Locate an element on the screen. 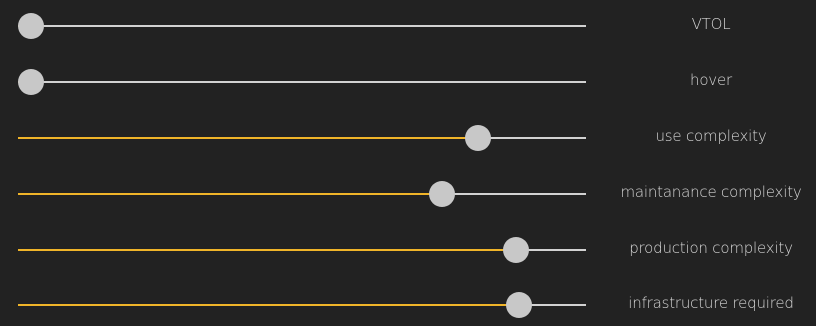 This screenshot has height=326, width=816. slider-label: VTOL is located at coordinates (711, 24).